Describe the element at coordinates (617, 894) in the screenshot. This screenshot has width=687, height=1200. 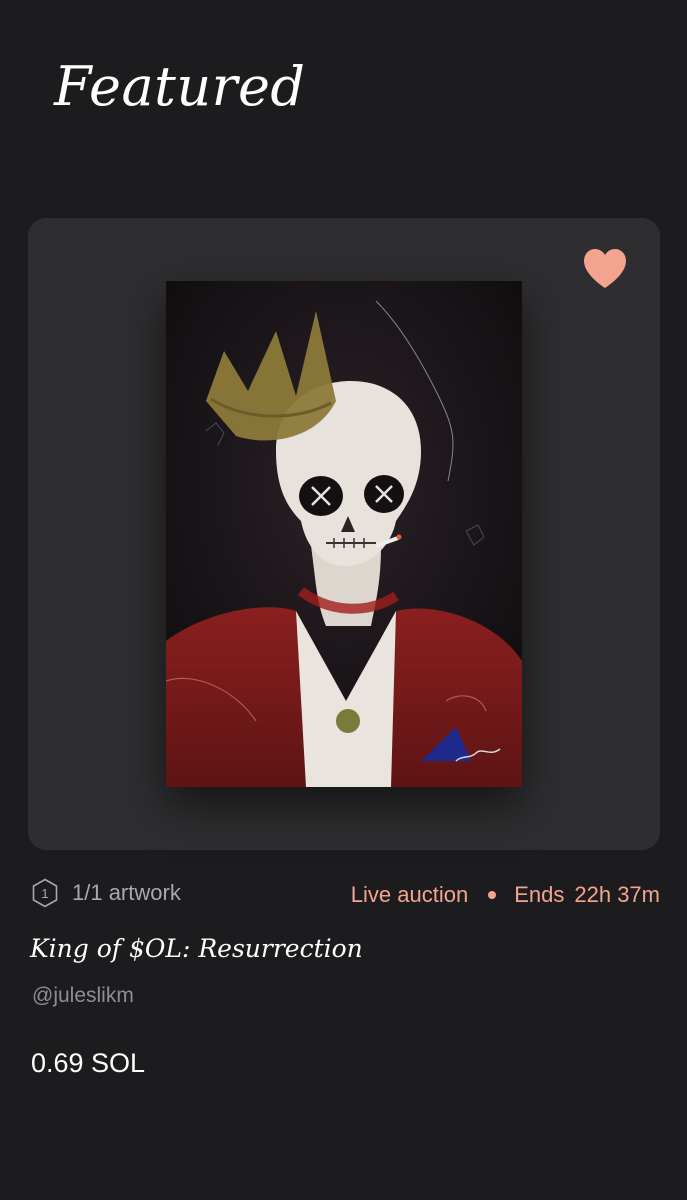
I see `ends-countdown: 22h 37m` at that location.